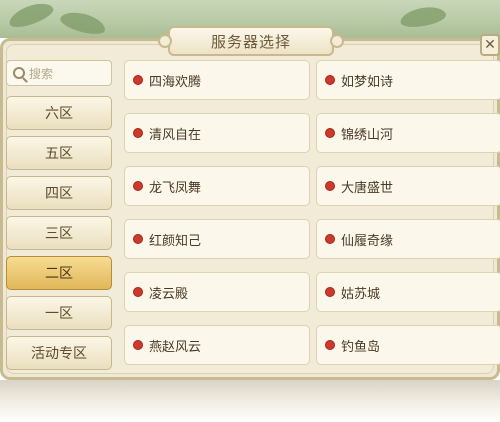 The image size is (500, 422). I want to click on panel-title-text: 服务器选择, so click(250, 41).